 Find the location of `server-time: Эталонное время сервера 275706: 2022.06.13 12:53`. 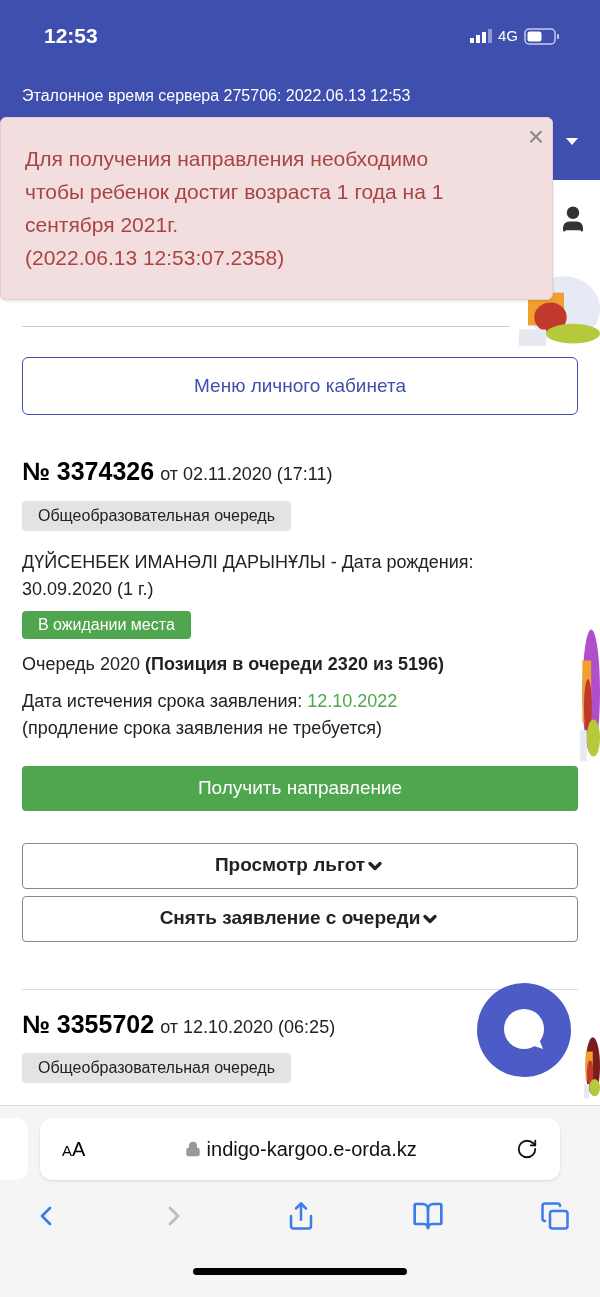

server-time: Эталонное время сервера 275706: 2022.06.13 12:53 is located at coordinates (216, 96).